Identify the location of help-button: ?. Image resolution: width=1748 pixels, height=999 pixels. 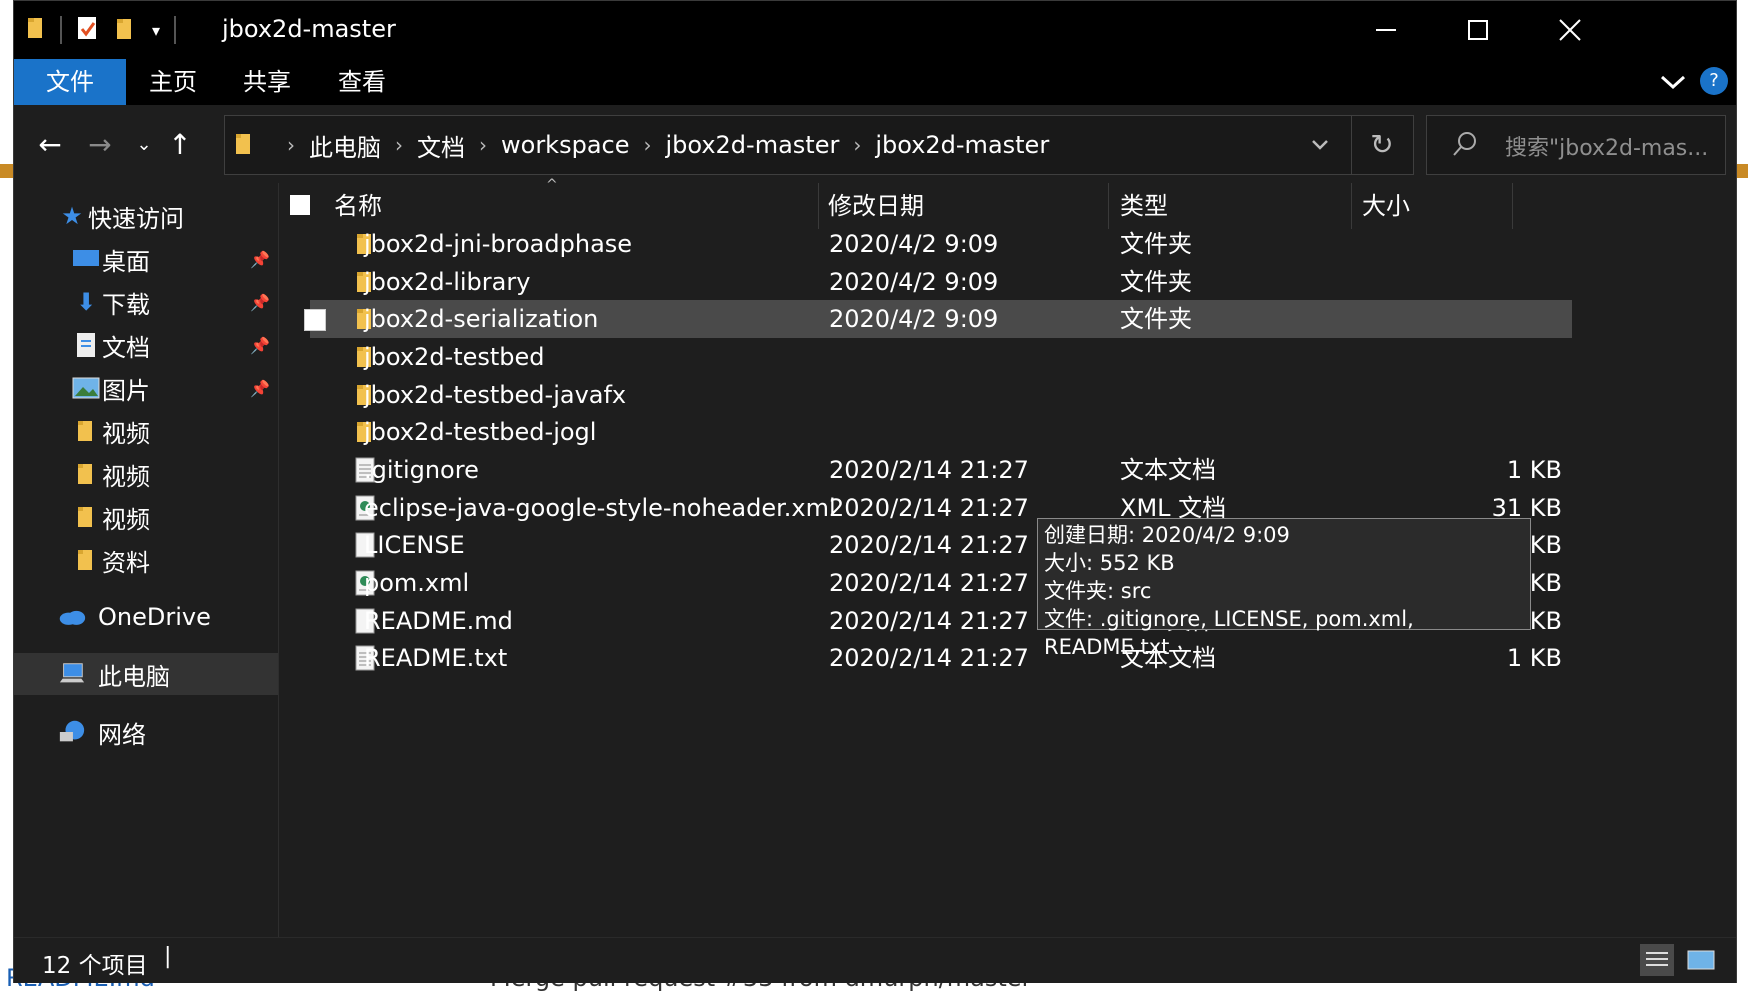
(1714, 81).